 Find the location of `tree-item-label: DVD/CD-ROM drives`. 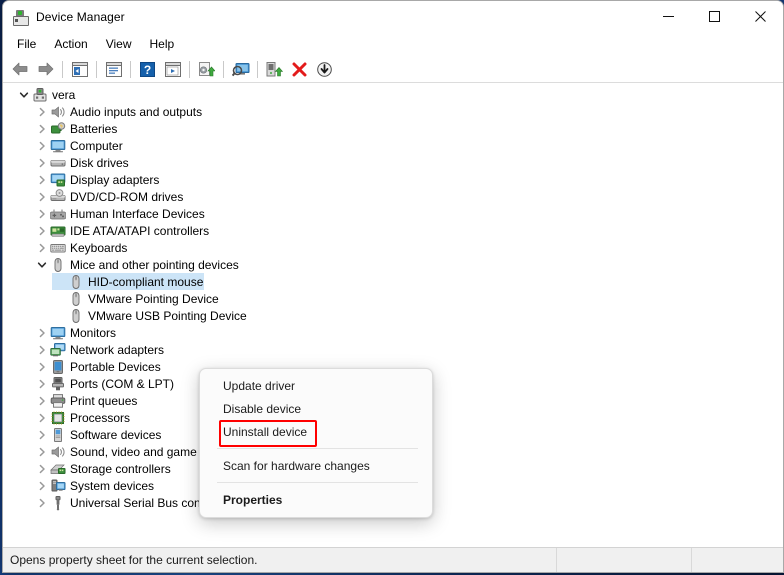

tree-item-label: DVD/CD-ROM drives is located at coordinates (127, 196).